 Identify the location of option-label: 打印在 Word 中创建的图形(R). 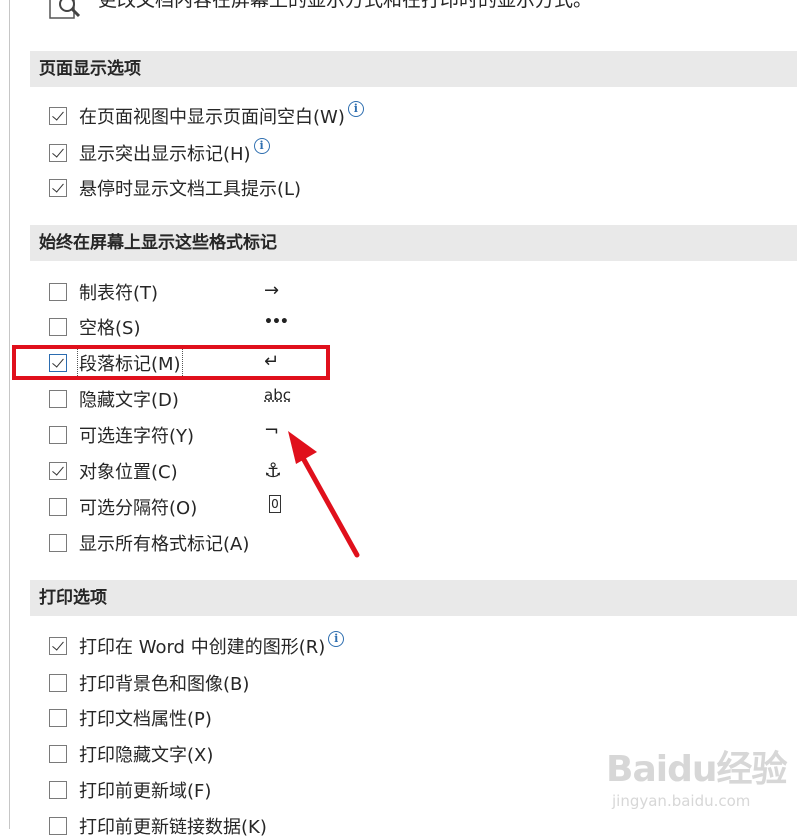
(202, 647).